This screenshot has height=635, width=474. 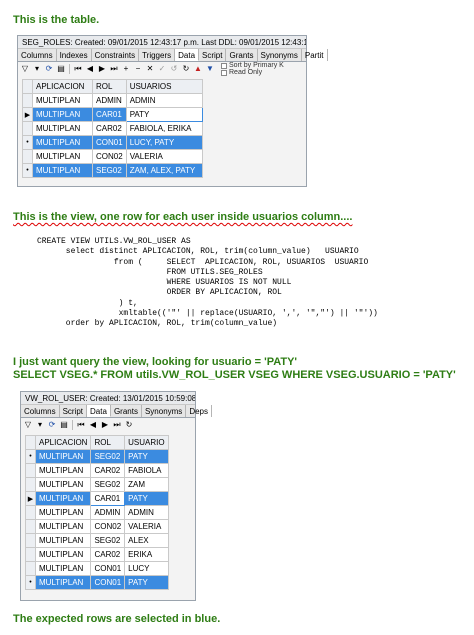 I want to click on table-cell: CON01, so click(x=109, y=142).